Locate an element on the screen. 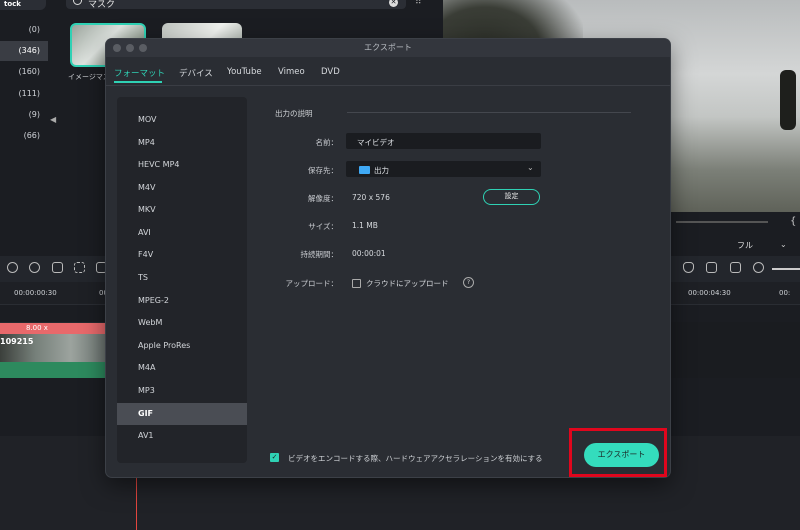 The image size is (800, 530). format-item-mpeg2: MPEG-2 is located at coordinates (182, 301).